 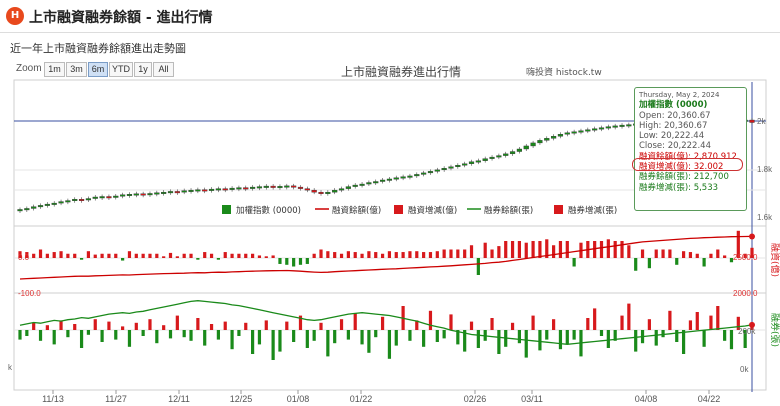 What do you see at coordinates (744, 369) in the screenshot?
I see `short-axis-label-2: 0k` at bounding box center [744, 369].